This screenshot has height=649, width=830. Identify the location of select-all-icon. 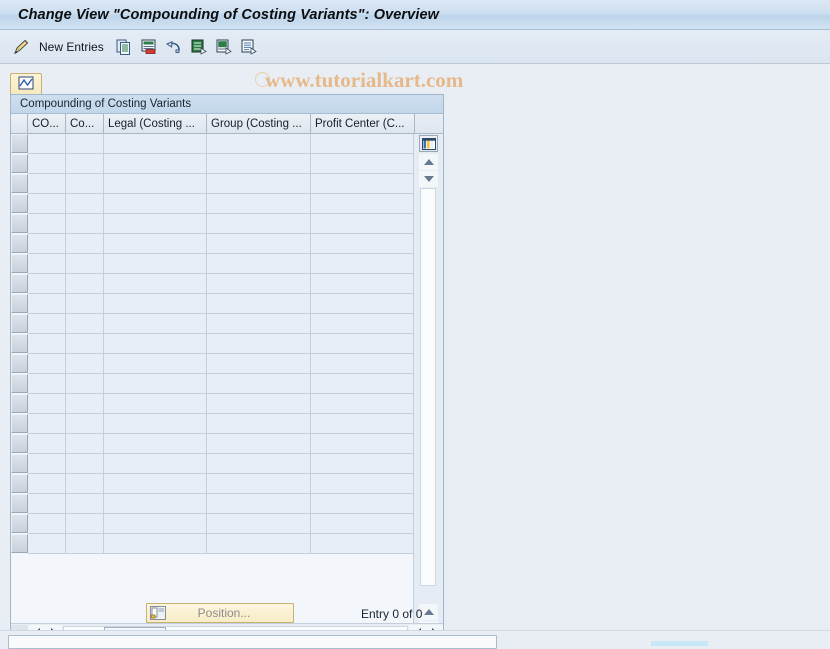
(199, 47).